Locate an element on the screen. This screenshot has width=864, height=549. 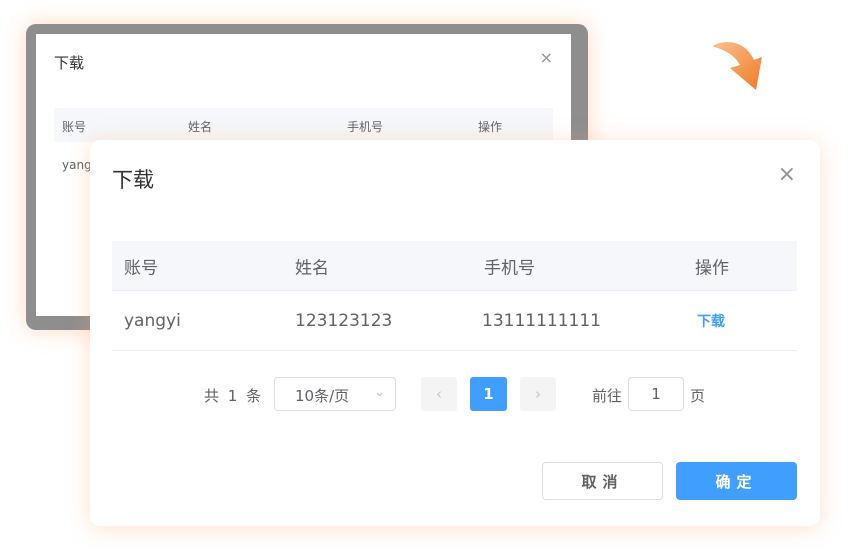
col-header-account: 账号 is located at coordinates (141, 268).